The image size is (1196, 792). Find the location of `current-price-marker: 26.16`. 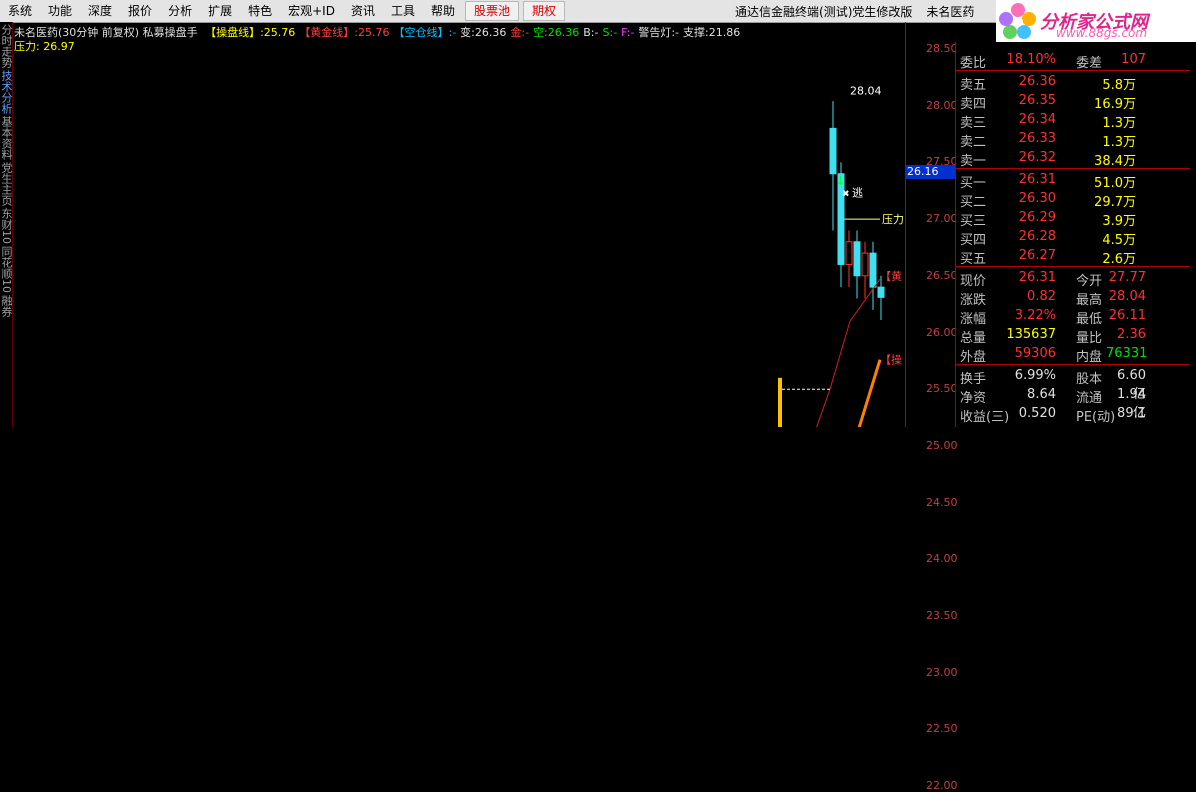

current-price-marker: 26.16 is located at coordinates (931, 172).